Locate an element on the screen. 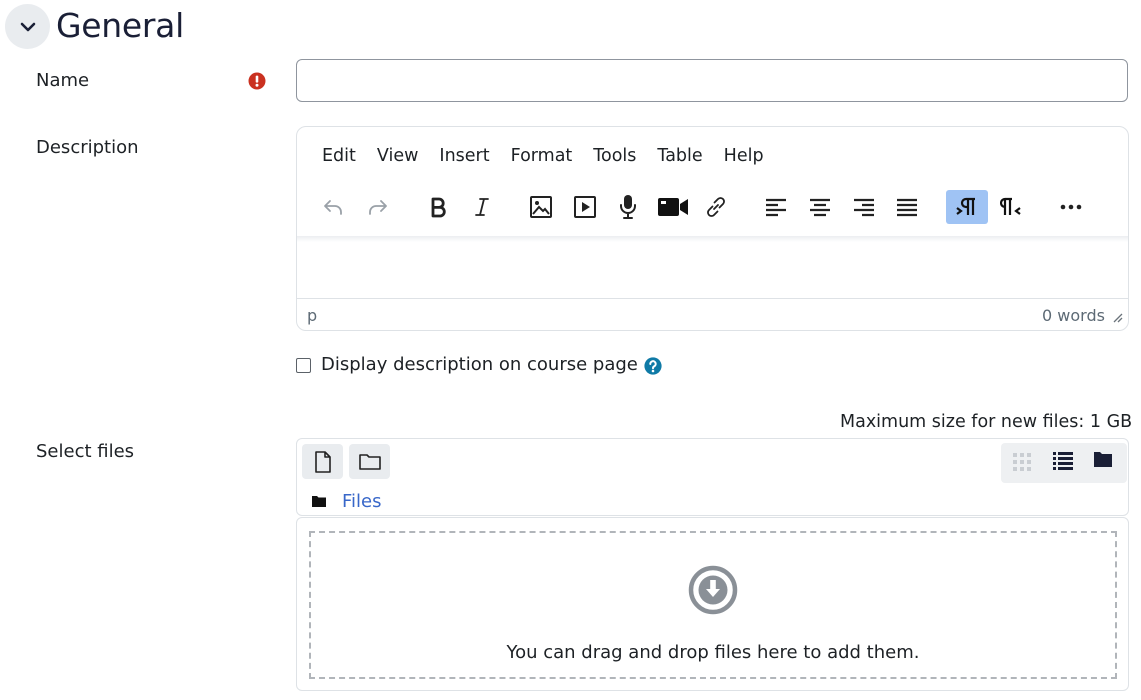  undo-icon is located at coordinates (333, 207).